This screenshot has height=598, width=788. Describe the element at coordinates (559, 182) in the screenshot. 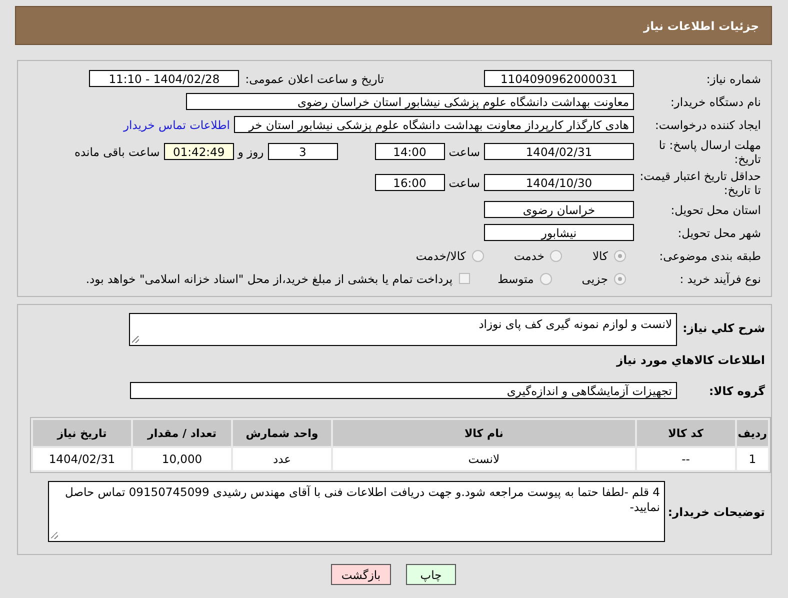

I see `value-field: 1404/10/30` at that location.